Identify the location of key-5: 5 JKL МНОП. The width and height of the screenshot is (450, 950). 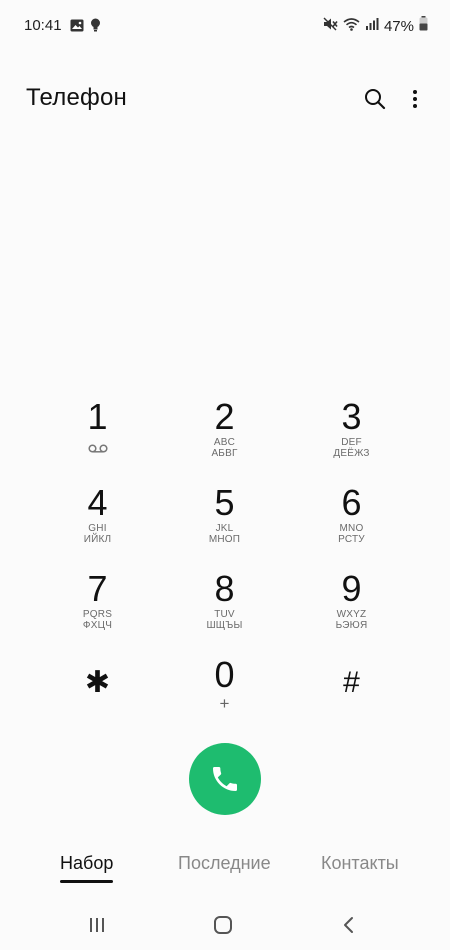
(224, 527).